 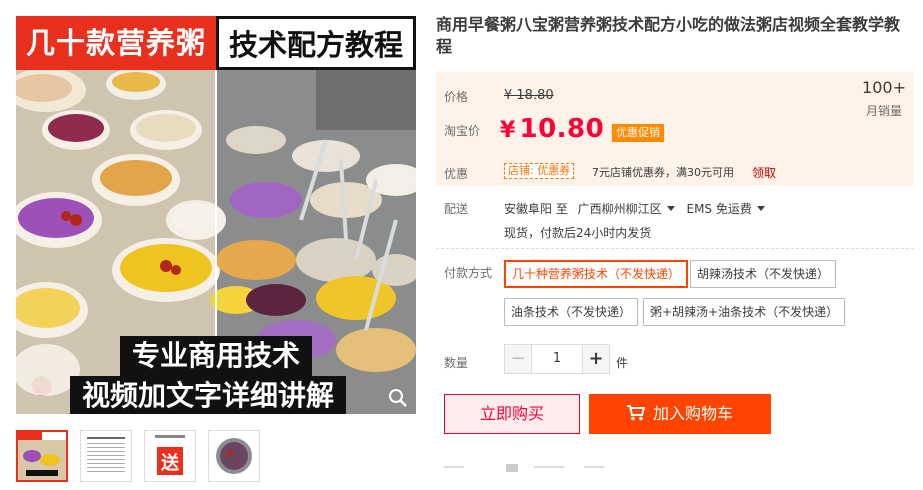 I want to click on original-price: ¥ 18.80, so click(x=529, y=95).